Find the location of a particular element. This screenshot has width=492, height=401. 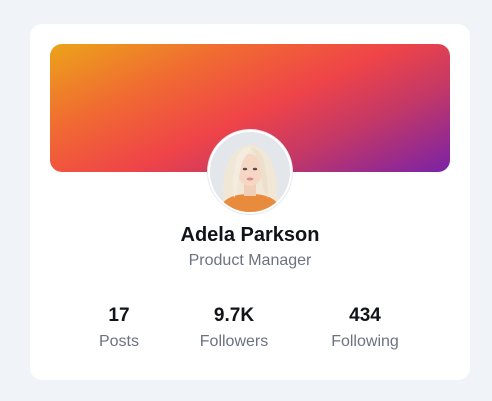

stat-label: Posts is located at coordinates (118, 341).